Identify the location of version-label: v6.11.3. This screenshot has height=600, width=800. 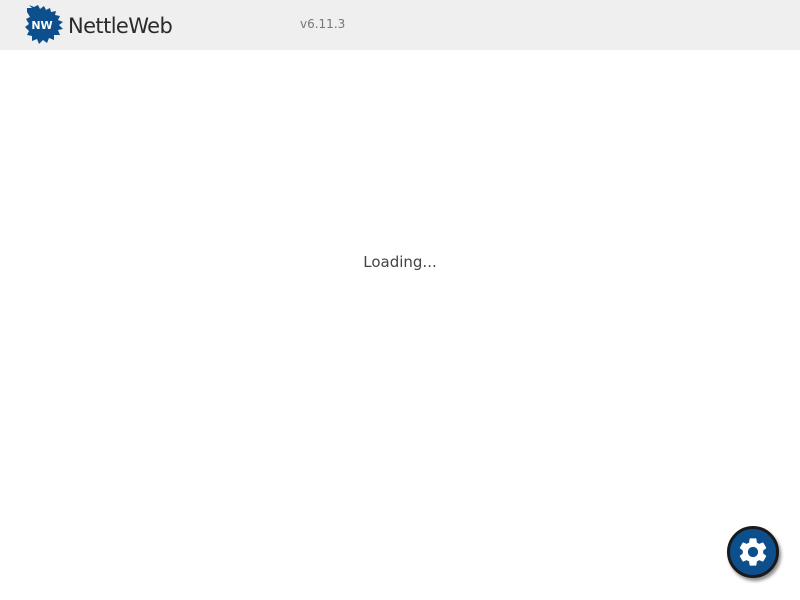
(323, 24).